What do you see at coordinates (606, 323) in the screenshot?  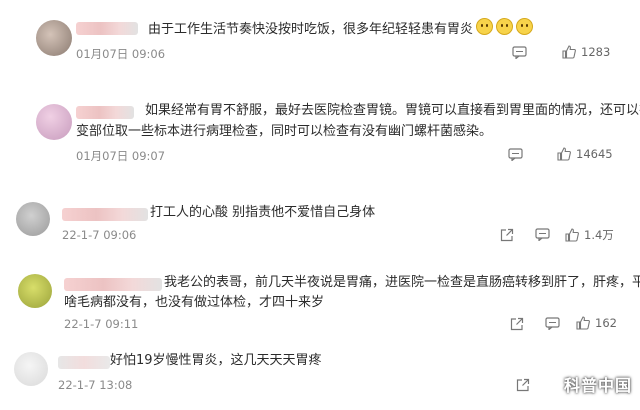 I see `like-count: 162` at bounding box center [606, 323].